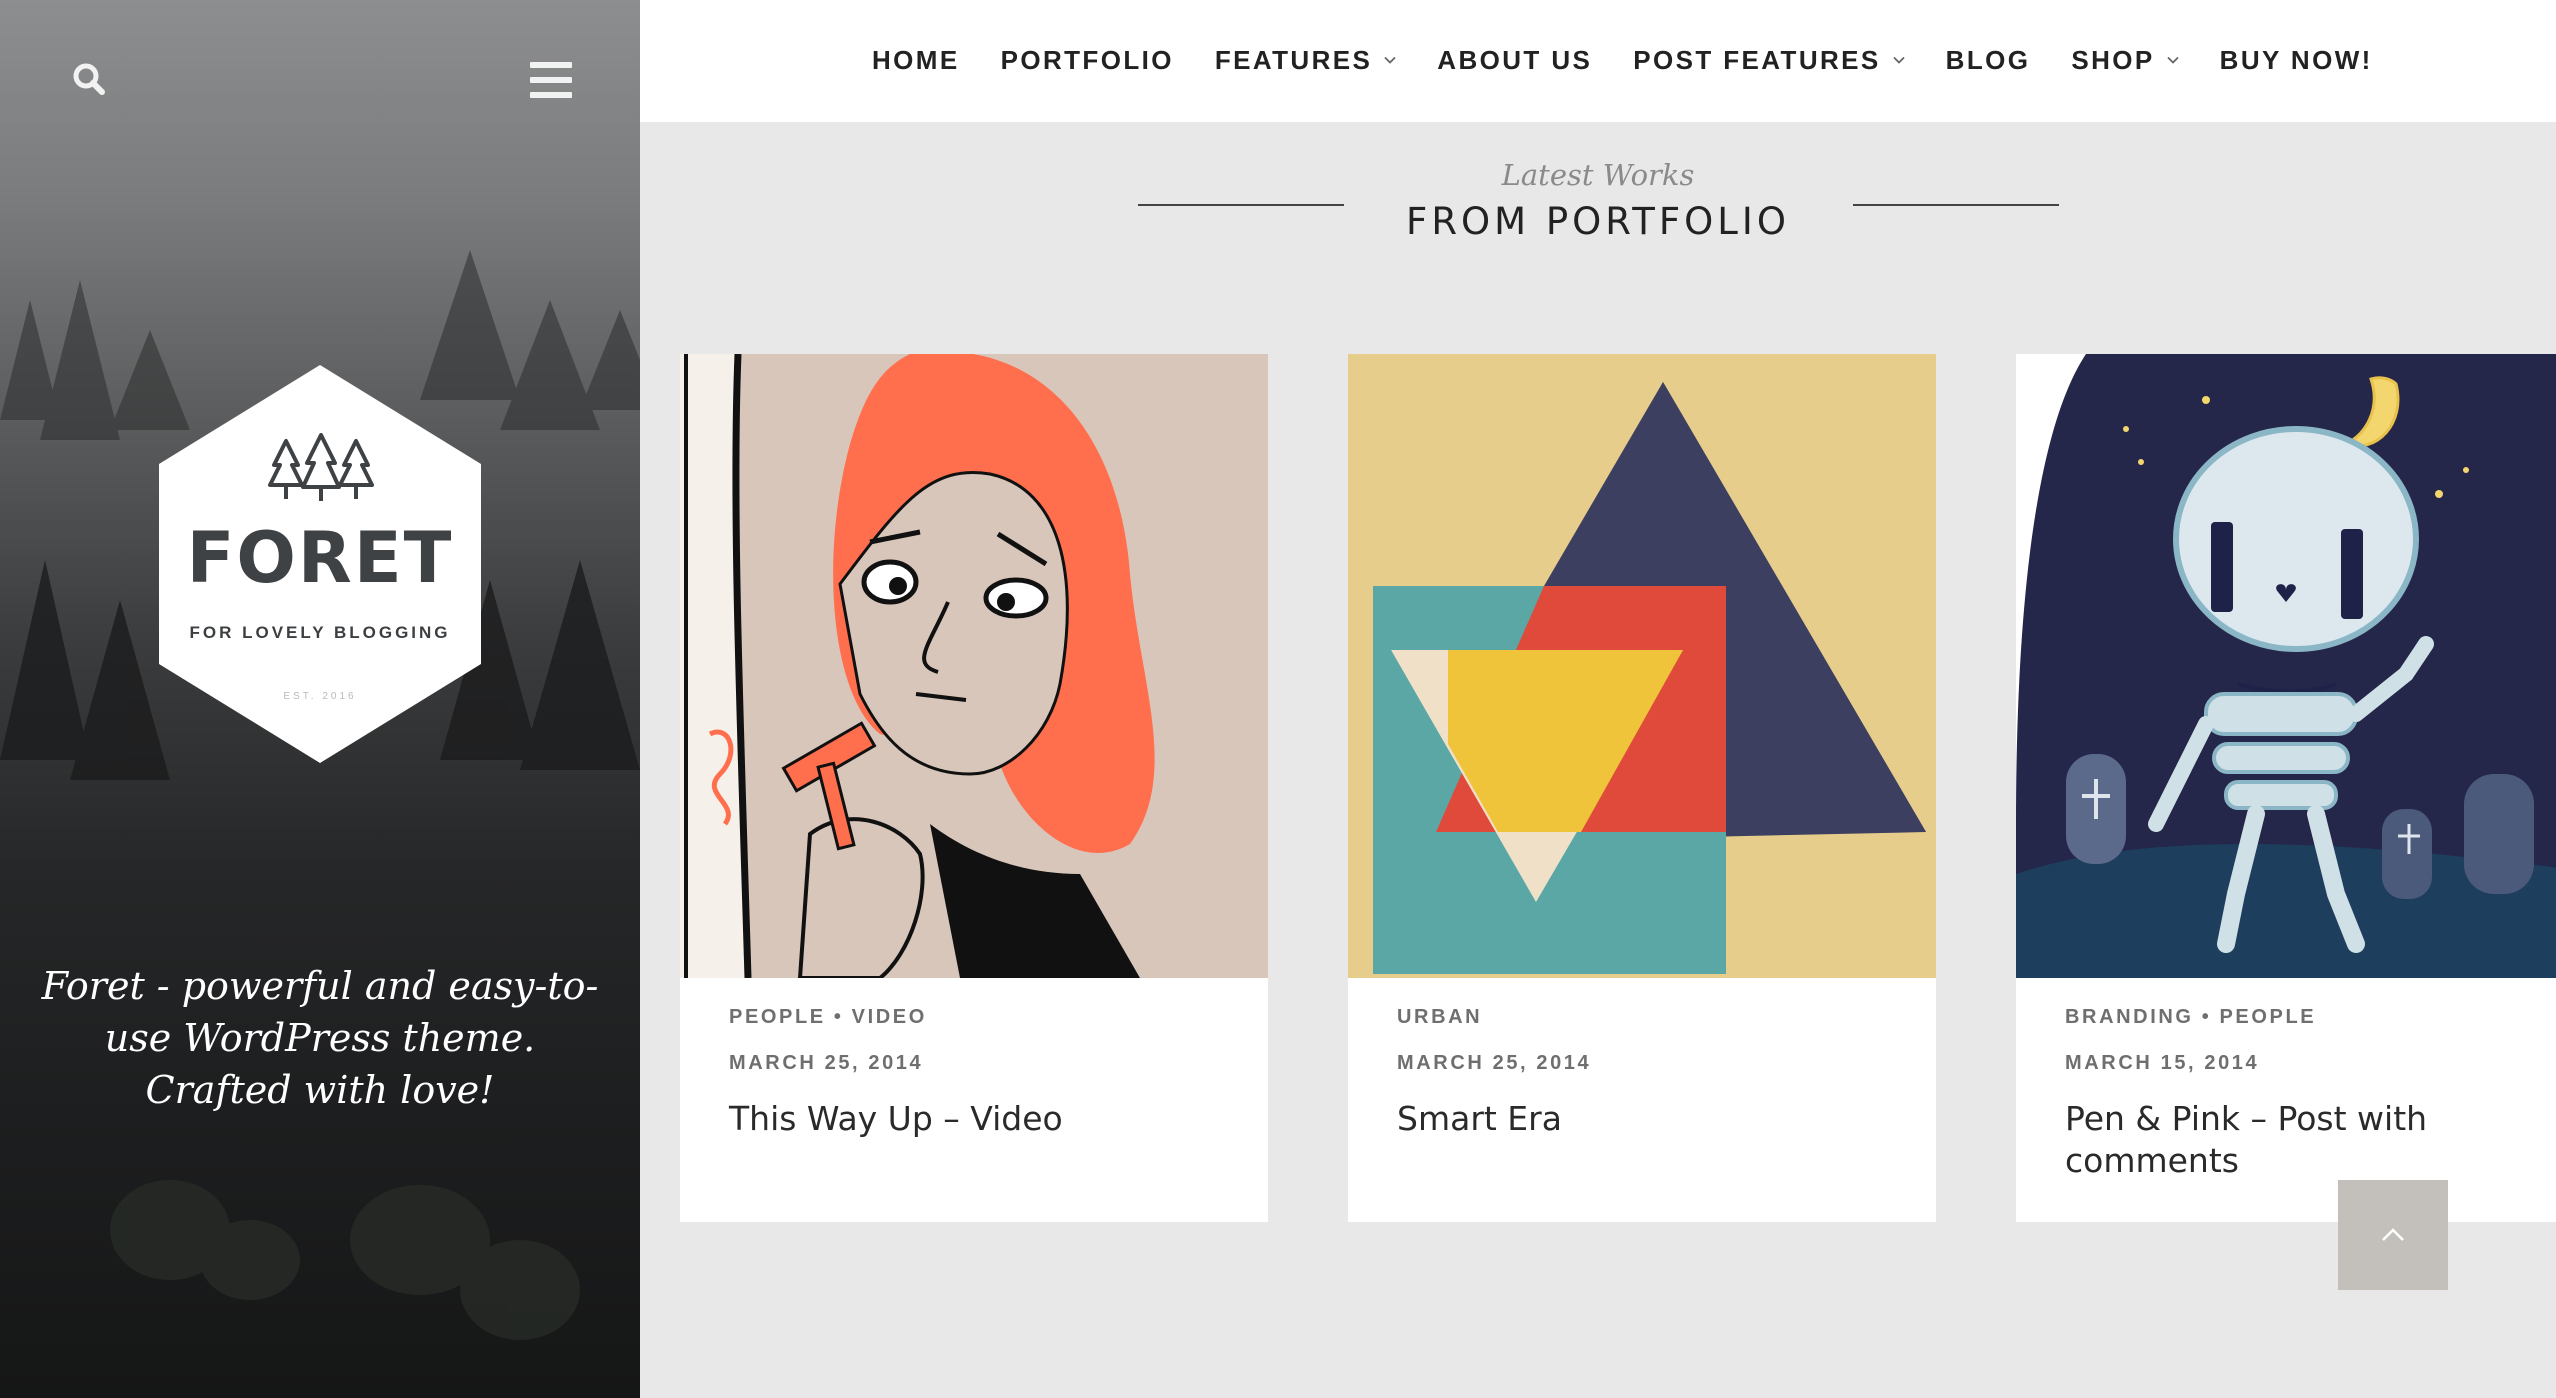 The height and width of the screenshot is (1398, 2556). I want to click on pine-trees-icon, so click(321, 467).